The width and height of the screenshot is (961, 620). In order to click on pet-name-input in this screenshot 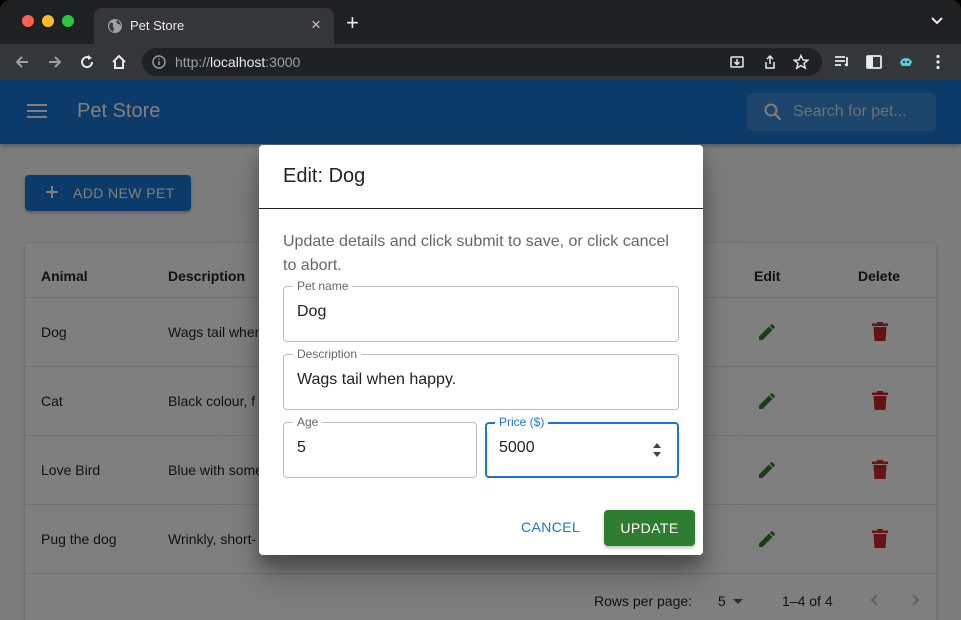, I will do `click(447, 312)`.